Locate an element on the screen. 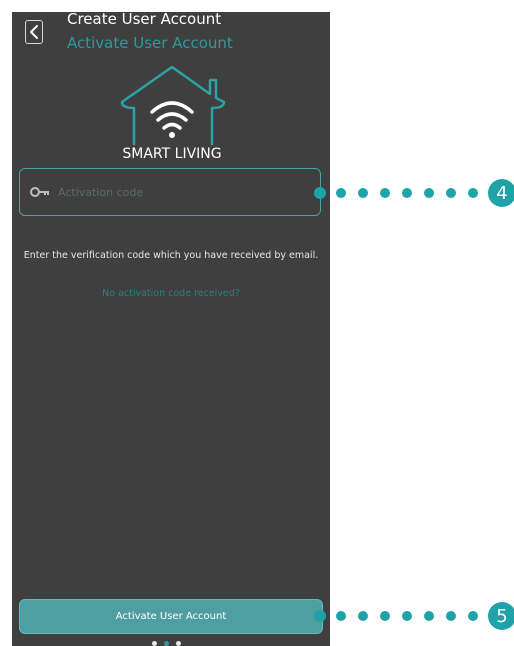  page-dot-active is located at coordinates (166, 643).